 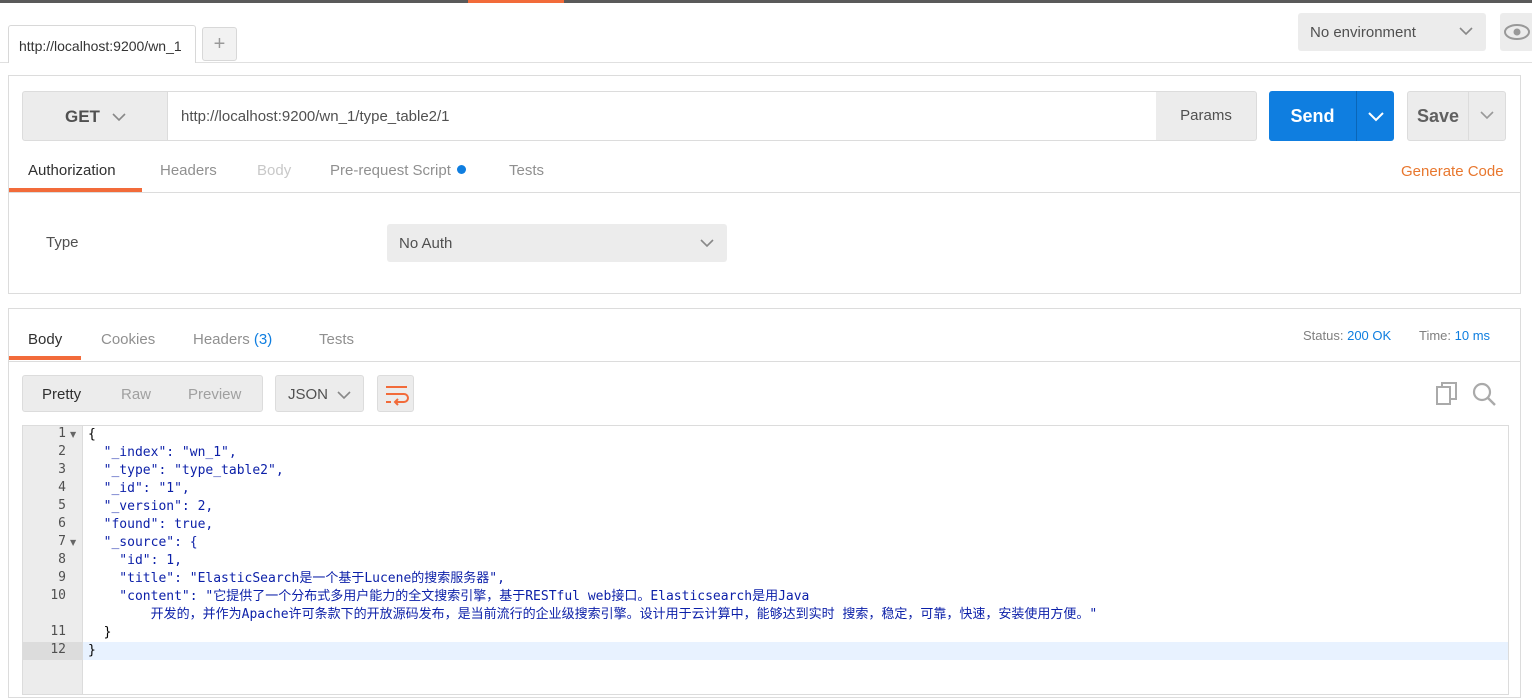 I want to click on view-preview-button: Preview, so click(x=214, y=394).